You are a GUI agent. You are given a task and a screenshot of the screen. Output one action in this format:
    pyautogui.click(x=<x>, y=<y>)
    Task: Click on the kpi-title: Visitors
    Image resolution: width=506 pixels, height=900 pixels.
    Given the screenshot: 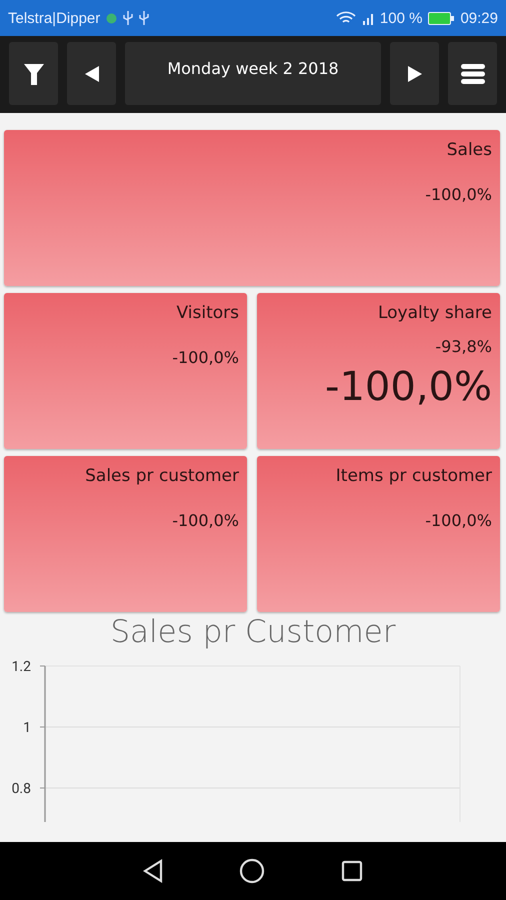 What is the action you would take?
    pyautogui.click(x=207, y=313)
    